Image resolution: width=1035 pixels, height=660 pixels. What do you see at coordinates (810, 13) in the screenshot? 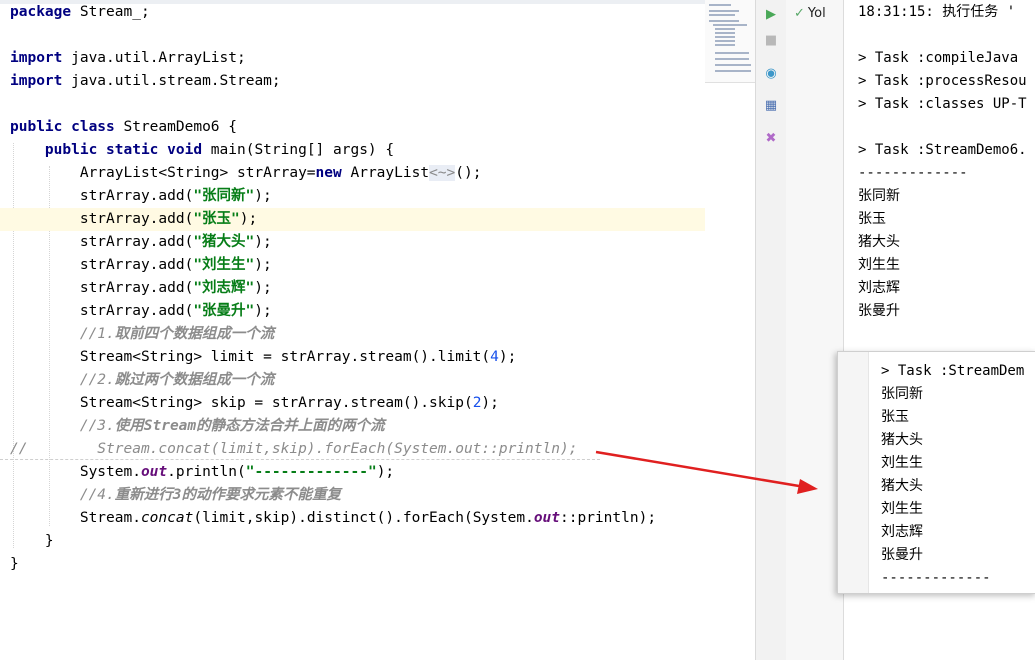
I see `run-tree-item: ✓ Yol` at bounding box center [810, 13].